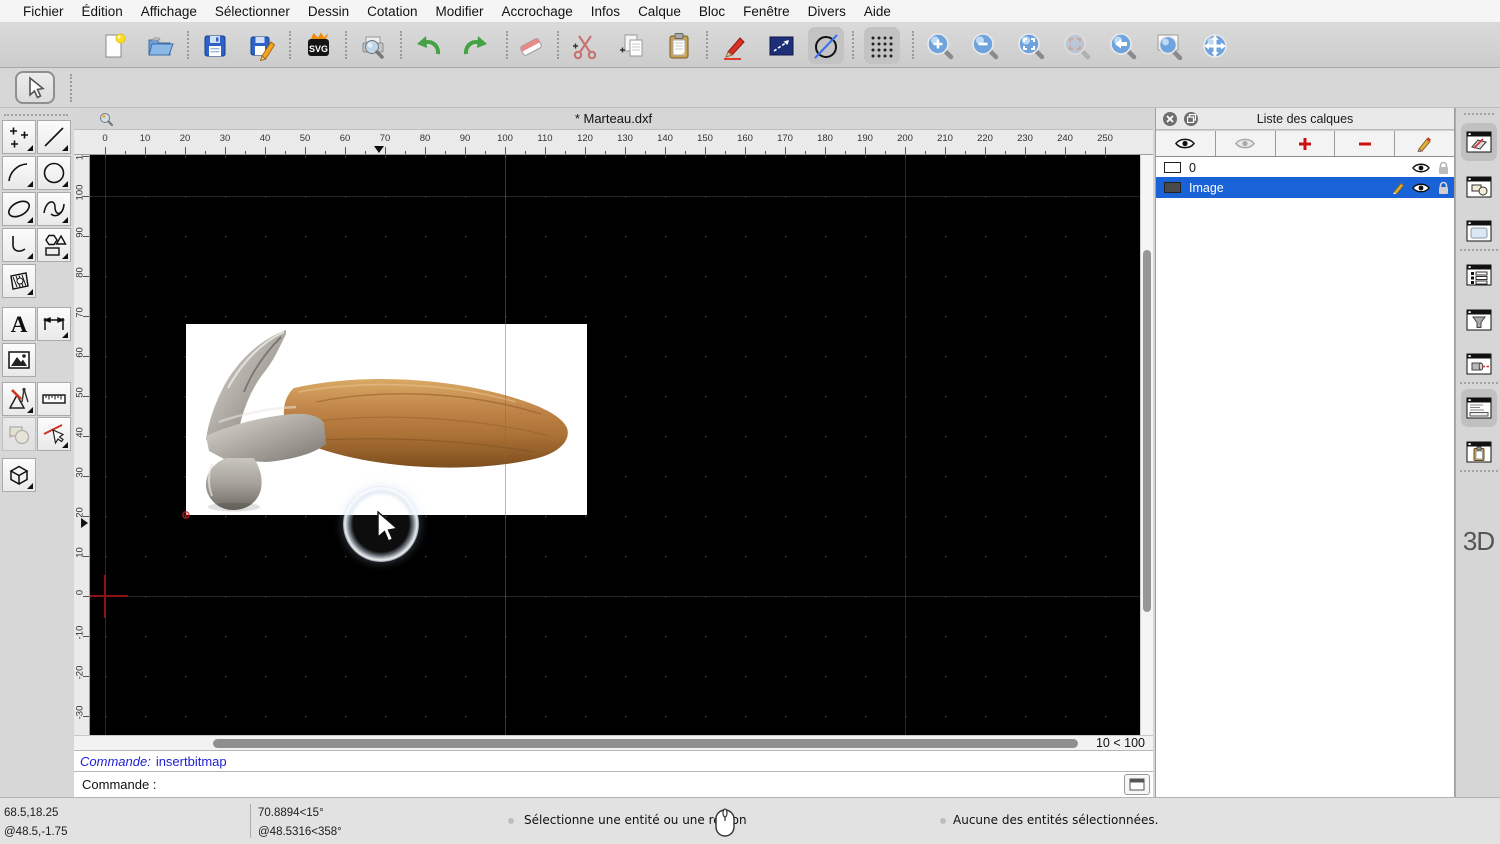  What do you see at coordinates (102, 11) in the screenshot?
I see `menu-item-édition: Édition` at bounding box center [102, 11].